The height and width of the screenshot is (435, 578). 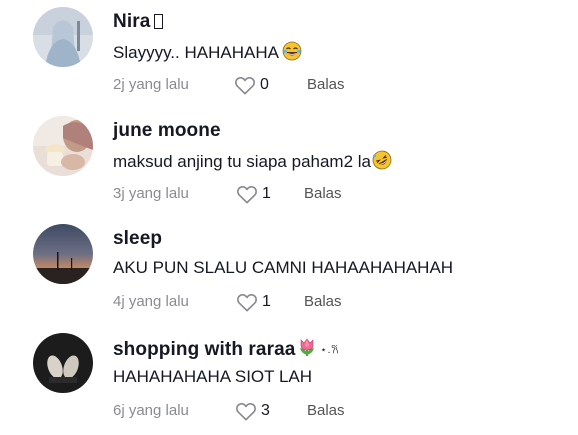 What do you see at coordinates (213, 376) in the screenshot?
I see `comment-text: HAHAHAHAHA SIOT LAH` at bounding box center [213, 376].